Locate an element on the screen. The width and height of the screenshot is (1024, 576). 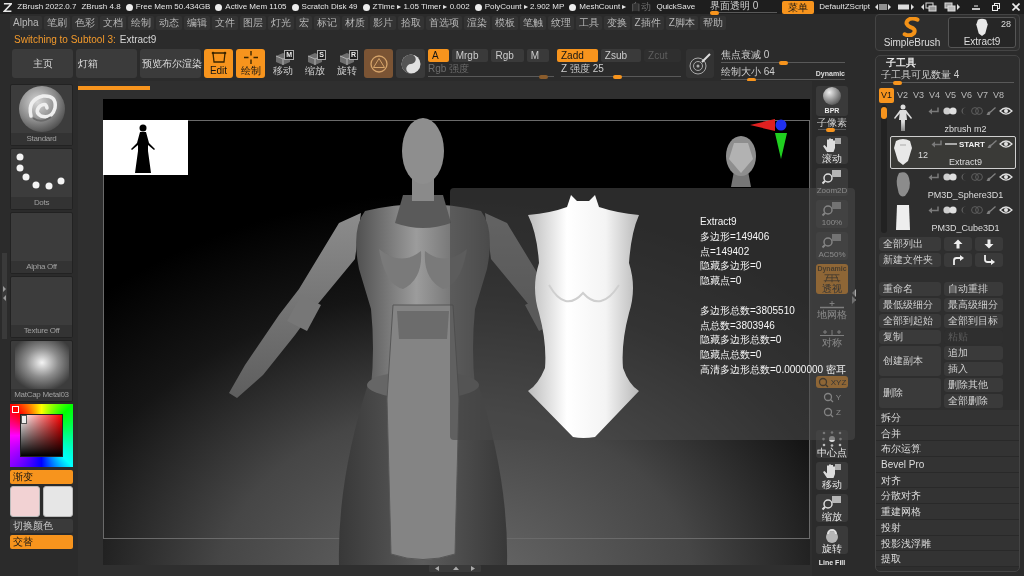
action-button: 全部到目标 is located at coordinates (973, 321).